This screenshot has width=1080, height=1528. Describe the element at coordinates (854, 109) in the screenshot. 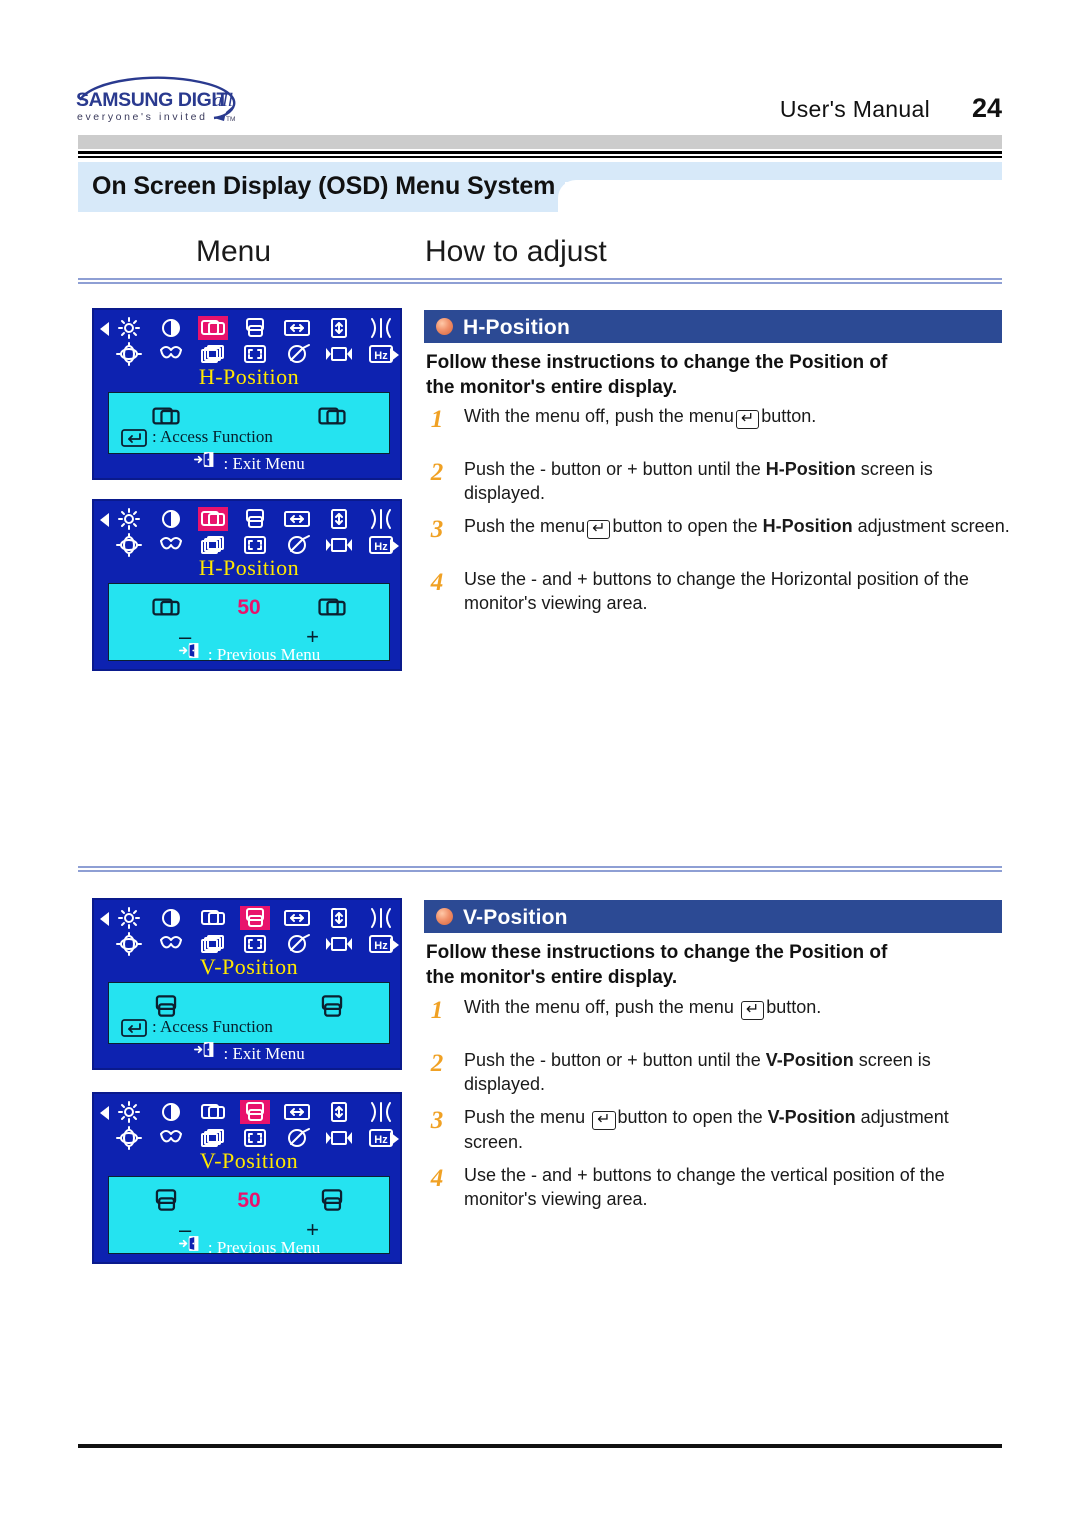

I see `manual-label: User's Manual` at that location.